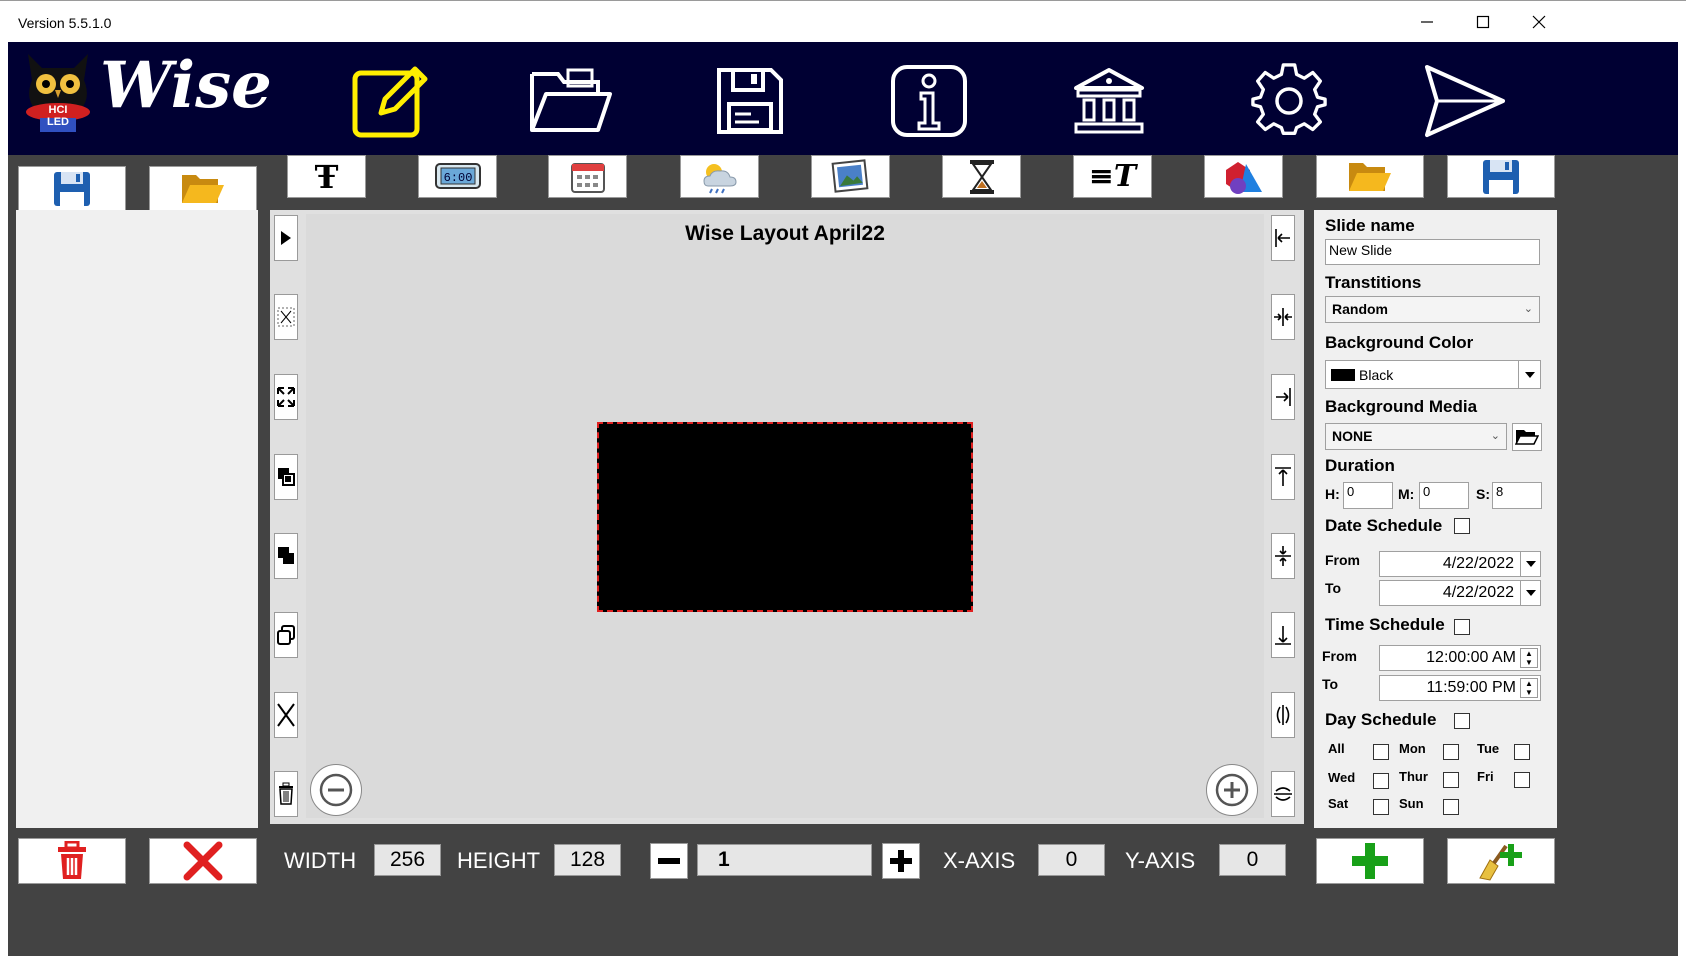  I want to click on remove-selection-button, so click(286, 317).